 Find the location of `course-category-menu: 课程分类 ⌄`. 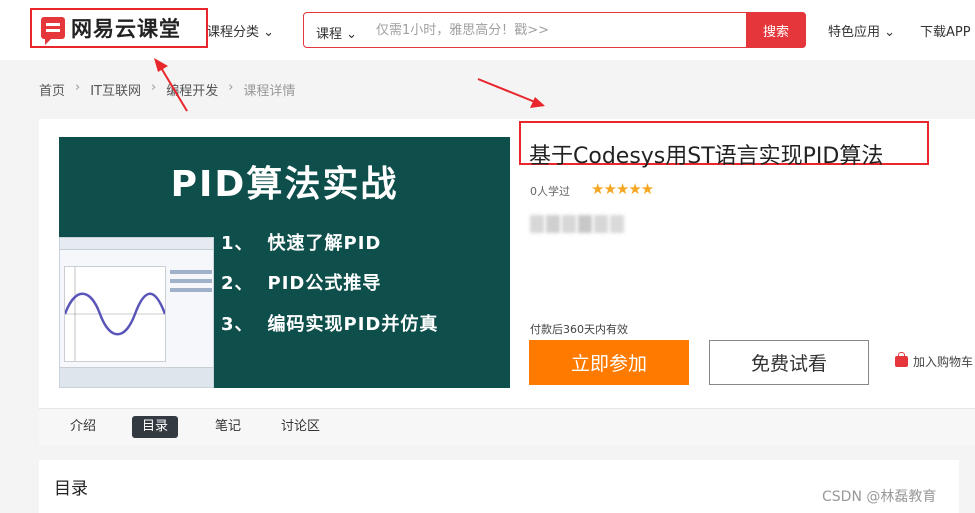

course-category-menu: 课程分类 ⌄ is located at coordinates (240, 30).